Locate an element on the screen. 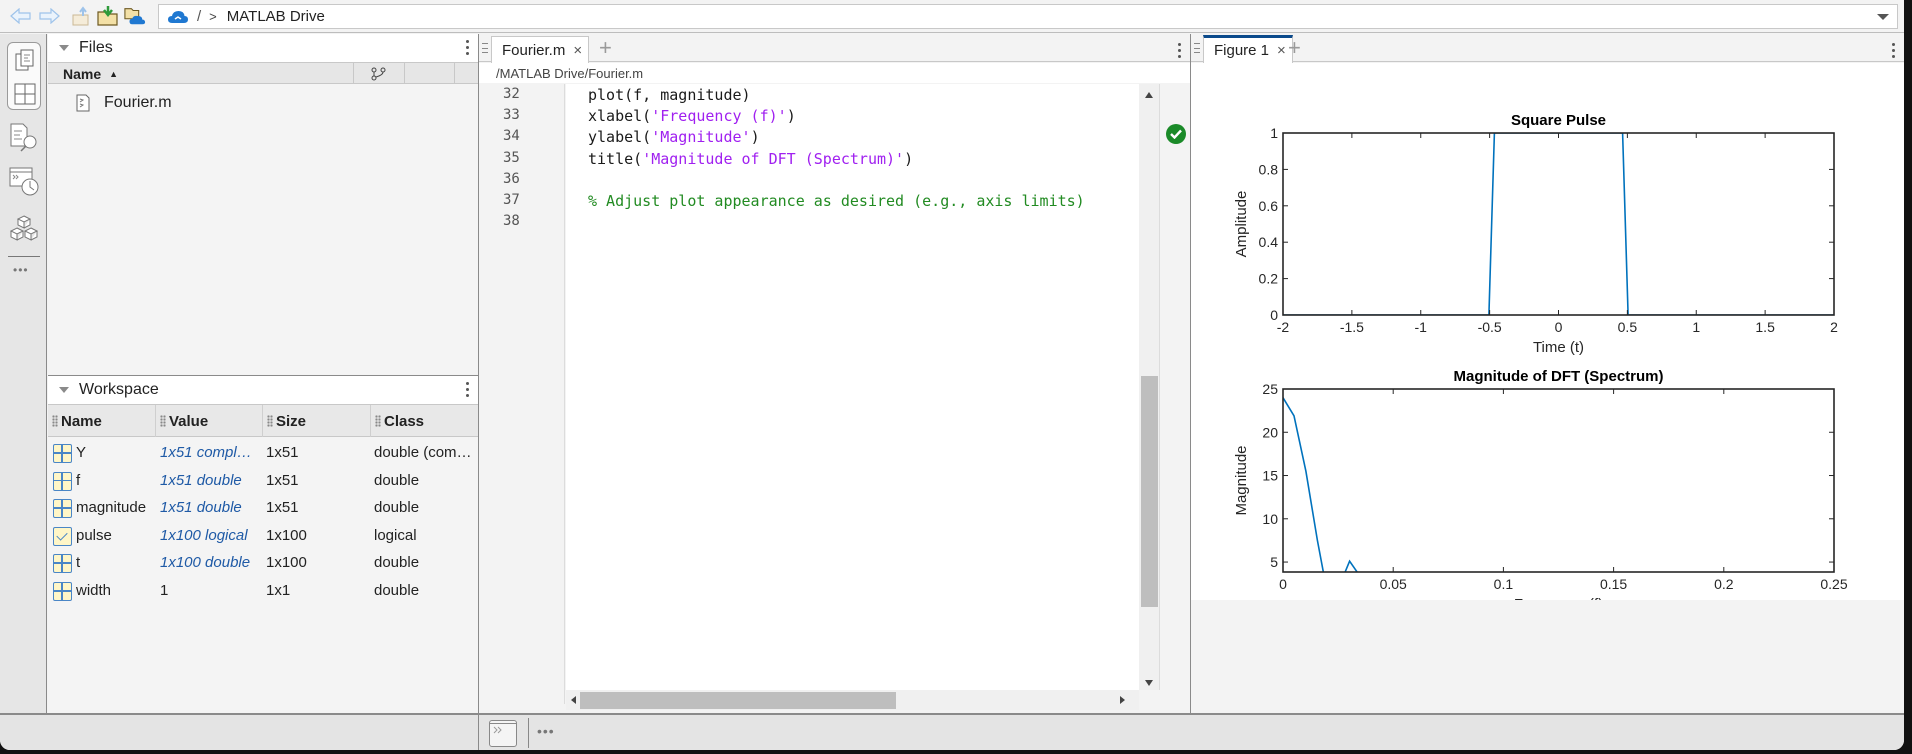  workspace-icon is located at coordinates (25, 96).